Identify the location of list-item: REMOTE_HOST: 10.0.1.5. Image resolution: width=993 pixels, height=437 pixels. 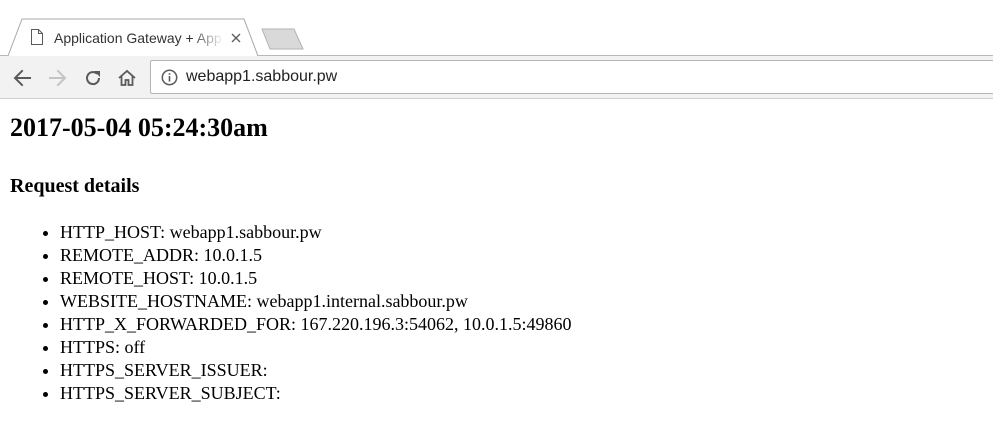
(316, 278).